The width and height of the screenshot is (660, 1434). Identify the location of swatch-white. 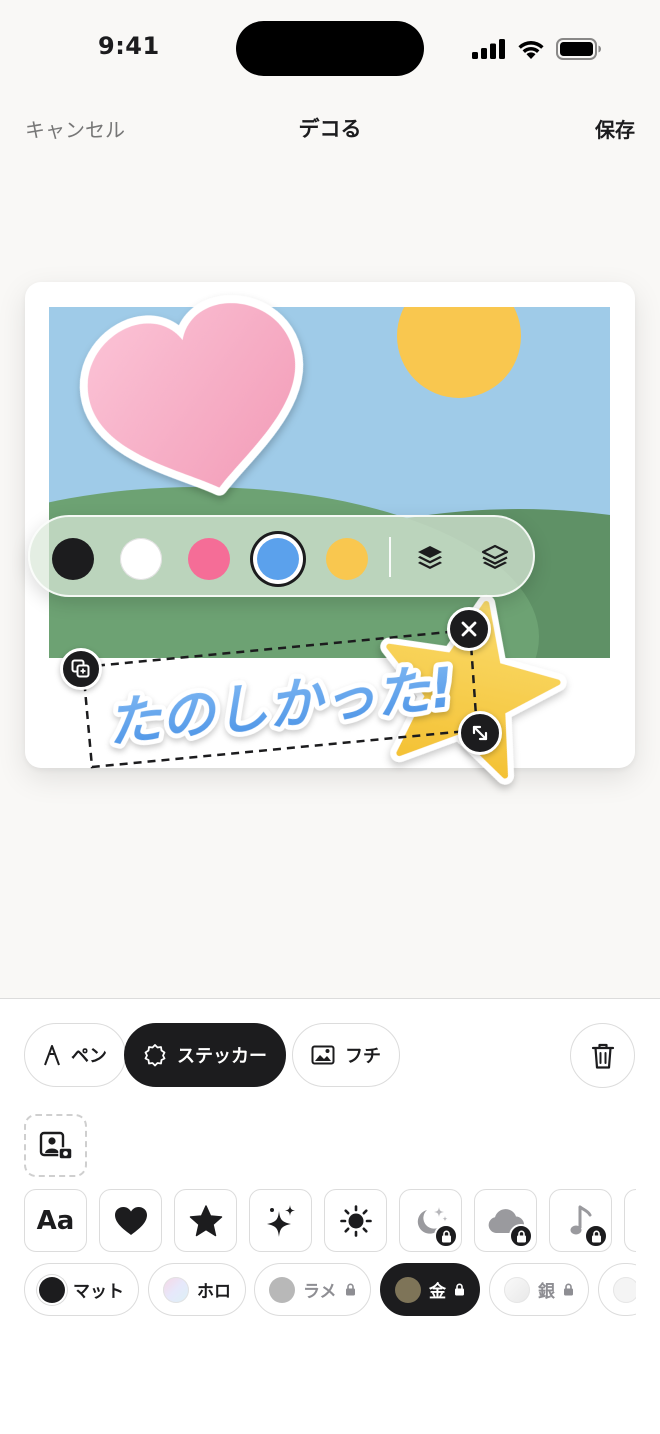
(141, 559).